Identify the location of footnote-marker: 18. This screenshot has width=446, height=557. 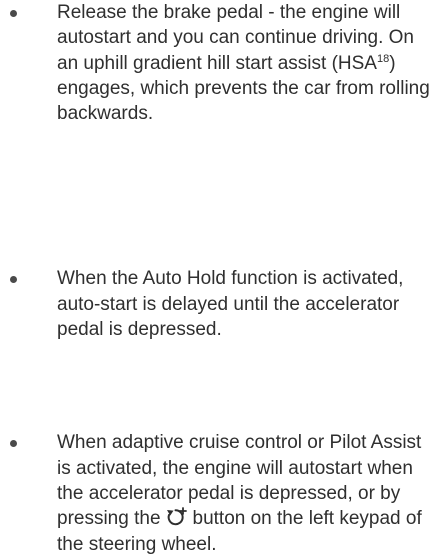
(383, 58).